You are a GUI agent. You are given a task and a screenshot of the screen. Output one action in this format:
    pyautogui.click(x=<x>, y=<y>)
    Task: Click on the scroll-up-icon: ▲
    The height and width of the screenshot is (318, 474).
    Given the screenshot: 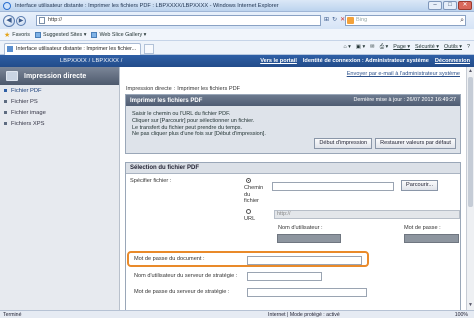 What is the action you would take?
    pyautogui.click(x=470, y=71)
    